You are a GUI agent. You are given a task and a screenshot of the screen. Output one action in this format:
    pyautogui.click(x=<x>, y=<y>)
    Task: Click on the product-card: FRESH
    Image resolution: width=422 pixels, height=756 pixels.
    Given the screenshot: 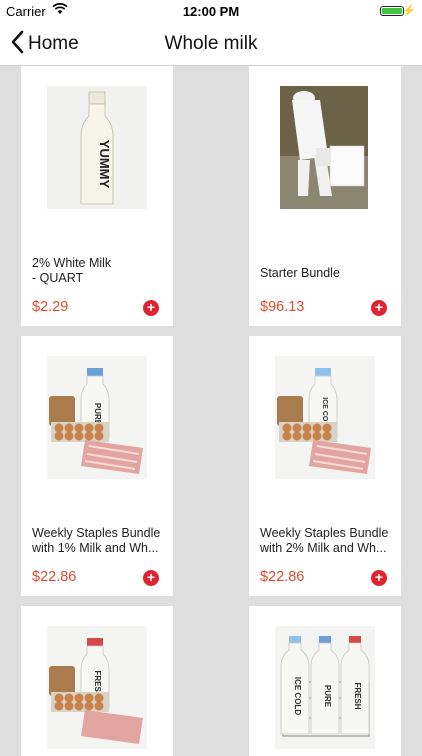 What is the action you would take?
    pyautogui.click(x=97, y=681)
    